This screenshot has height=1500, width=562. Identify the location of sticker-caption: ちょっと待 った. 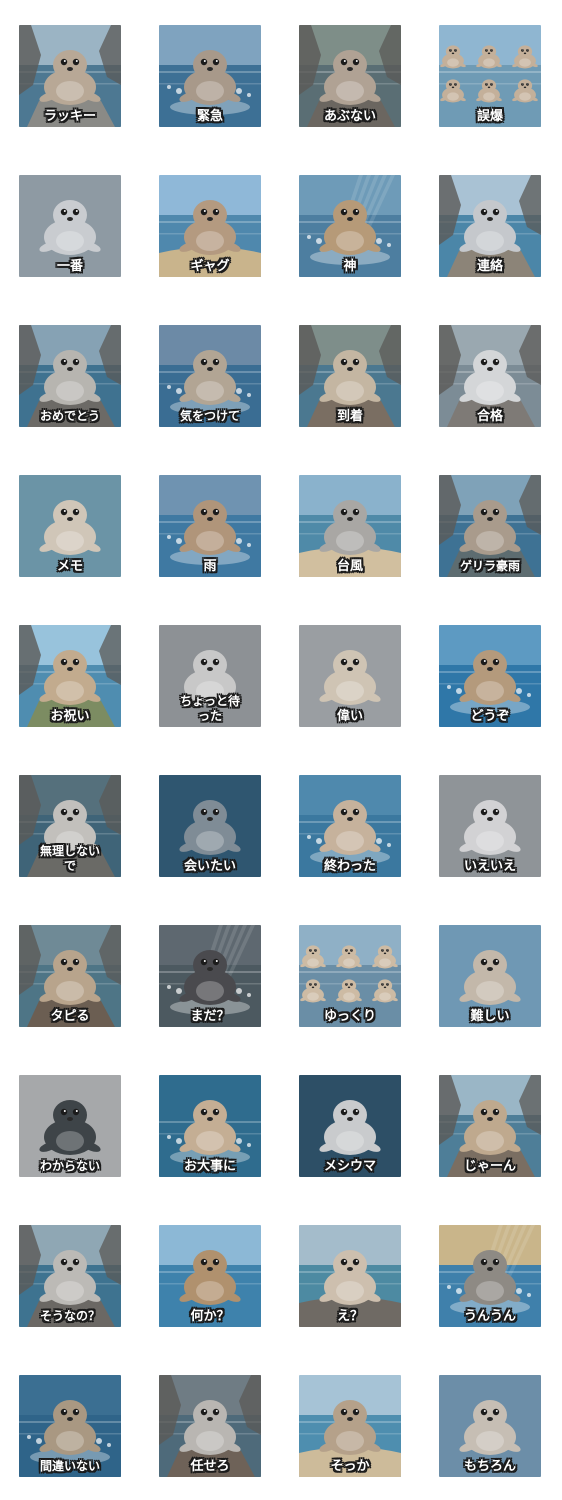
(209, 708).